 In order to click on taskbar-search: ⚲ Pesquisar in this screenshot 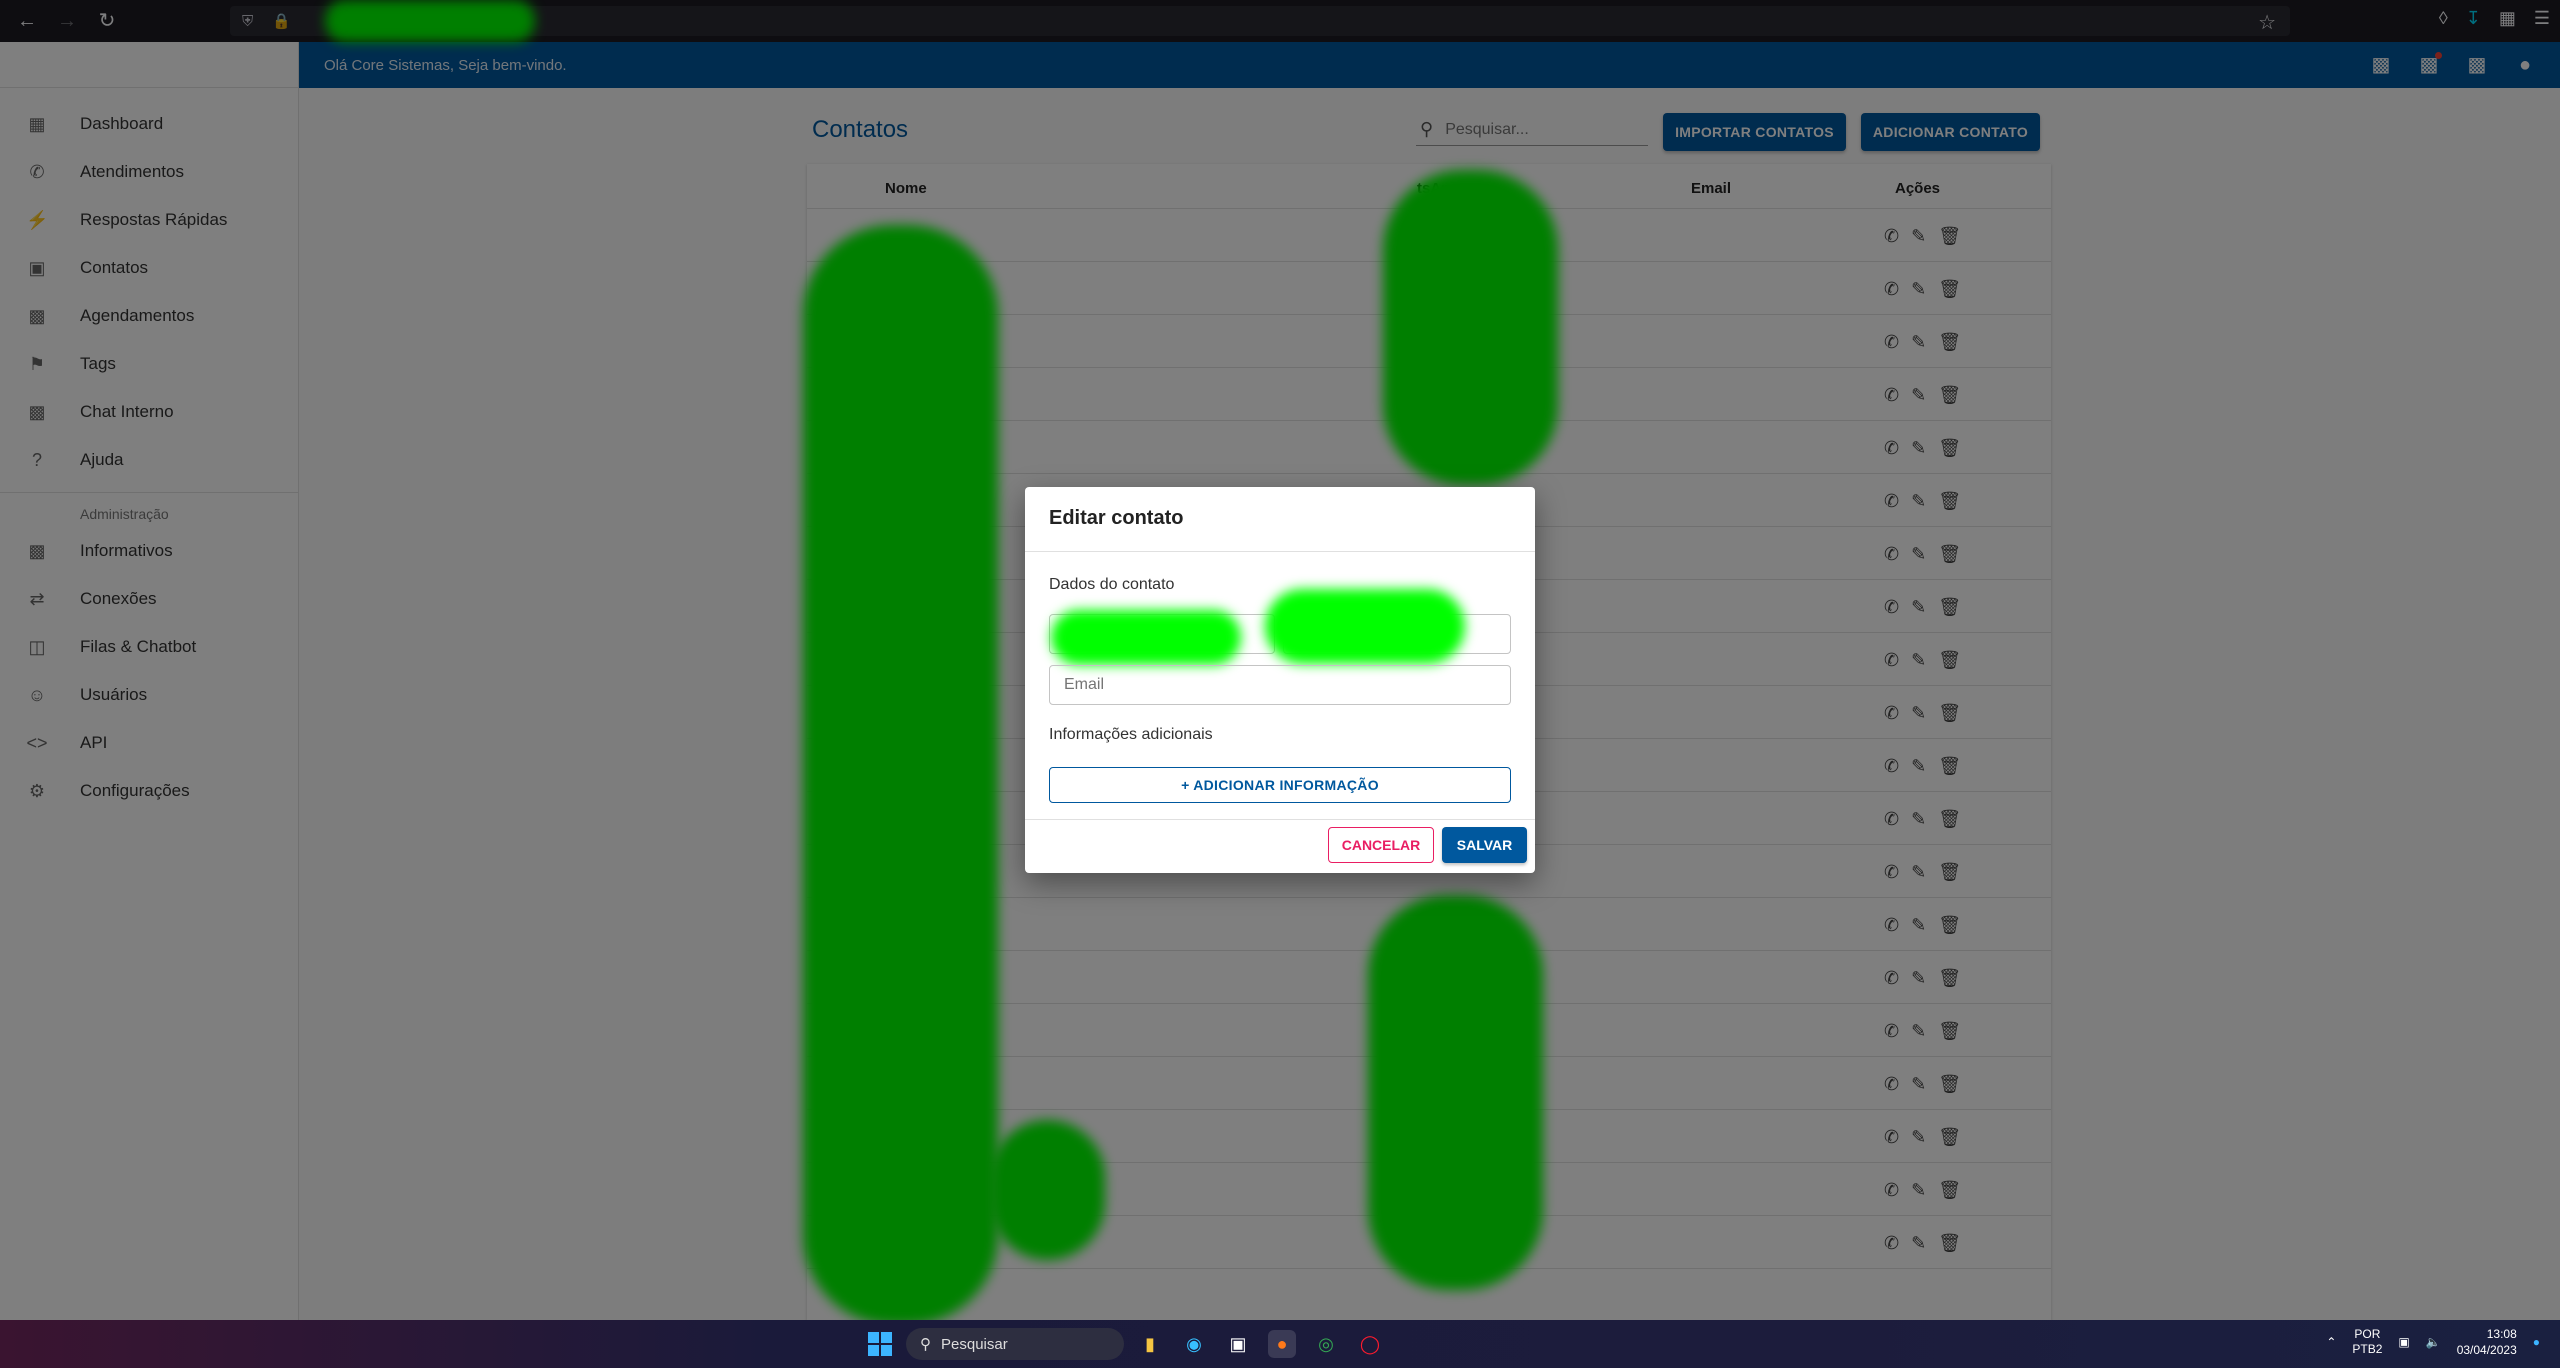, I will do `click(1015, 1344)`.